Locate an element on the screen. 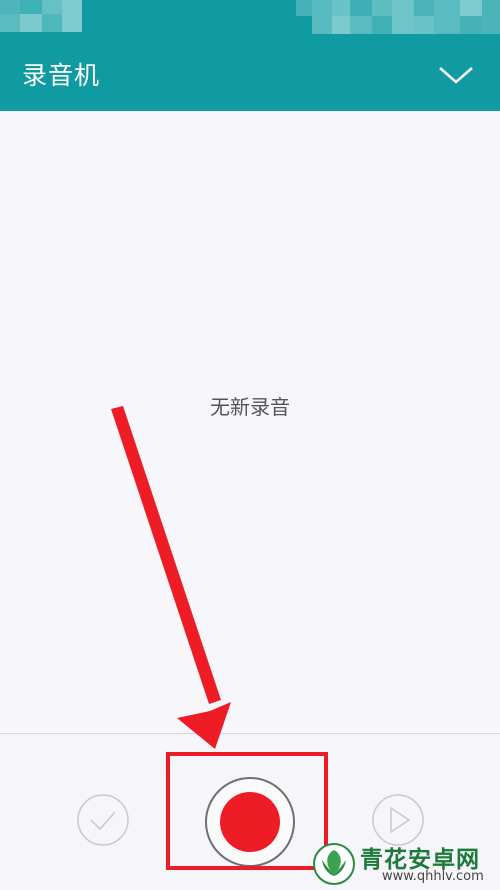 This screenshot has height=890, width=500. confirm-button is located at coordinates (103, 820).